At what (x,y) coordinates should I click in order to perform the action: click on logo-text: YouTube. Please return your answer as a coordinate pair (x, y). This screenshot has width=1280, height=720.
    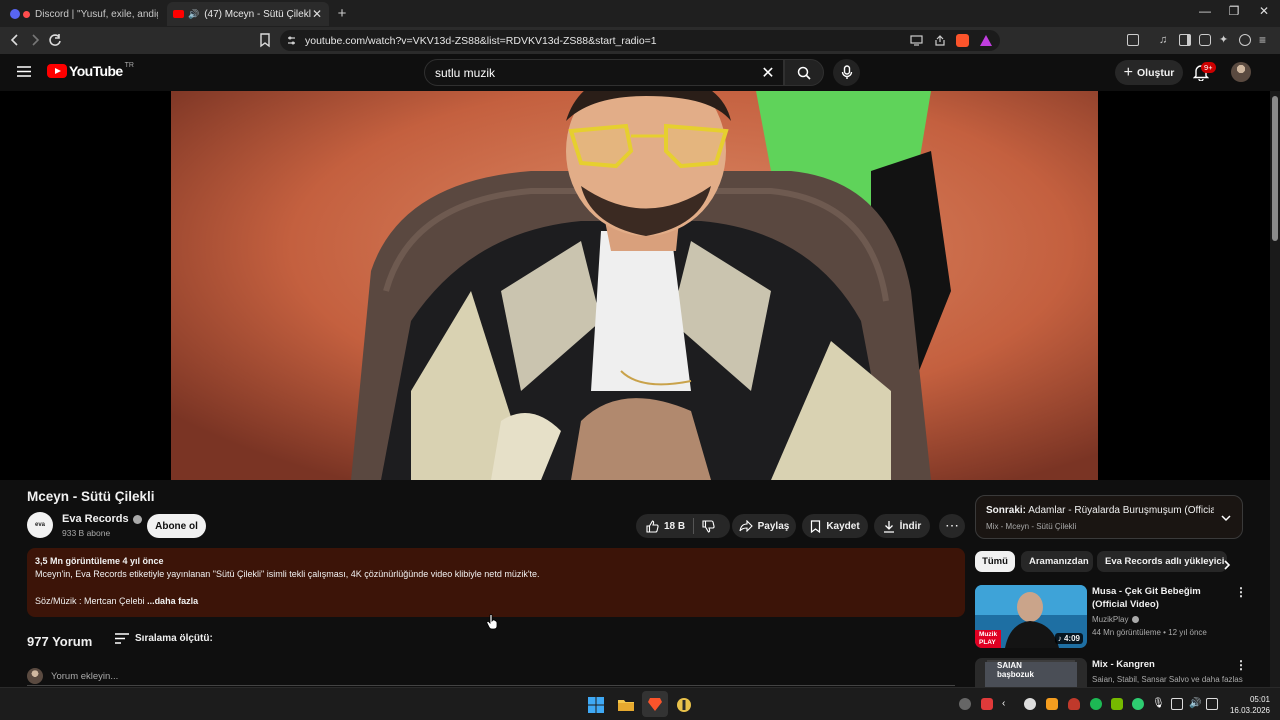
    Looking at the image, I should click on (96, 71).